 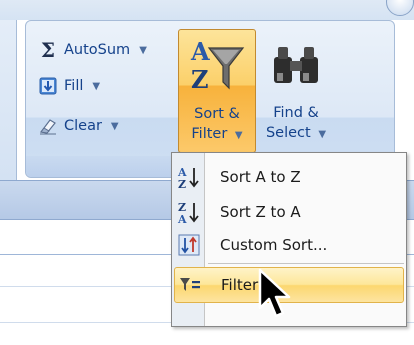 What do you see at coordinates (217, 114) in the screenshot?
I see `sort-filter-label-line1: Sort &` at bounding box center [217, 114].